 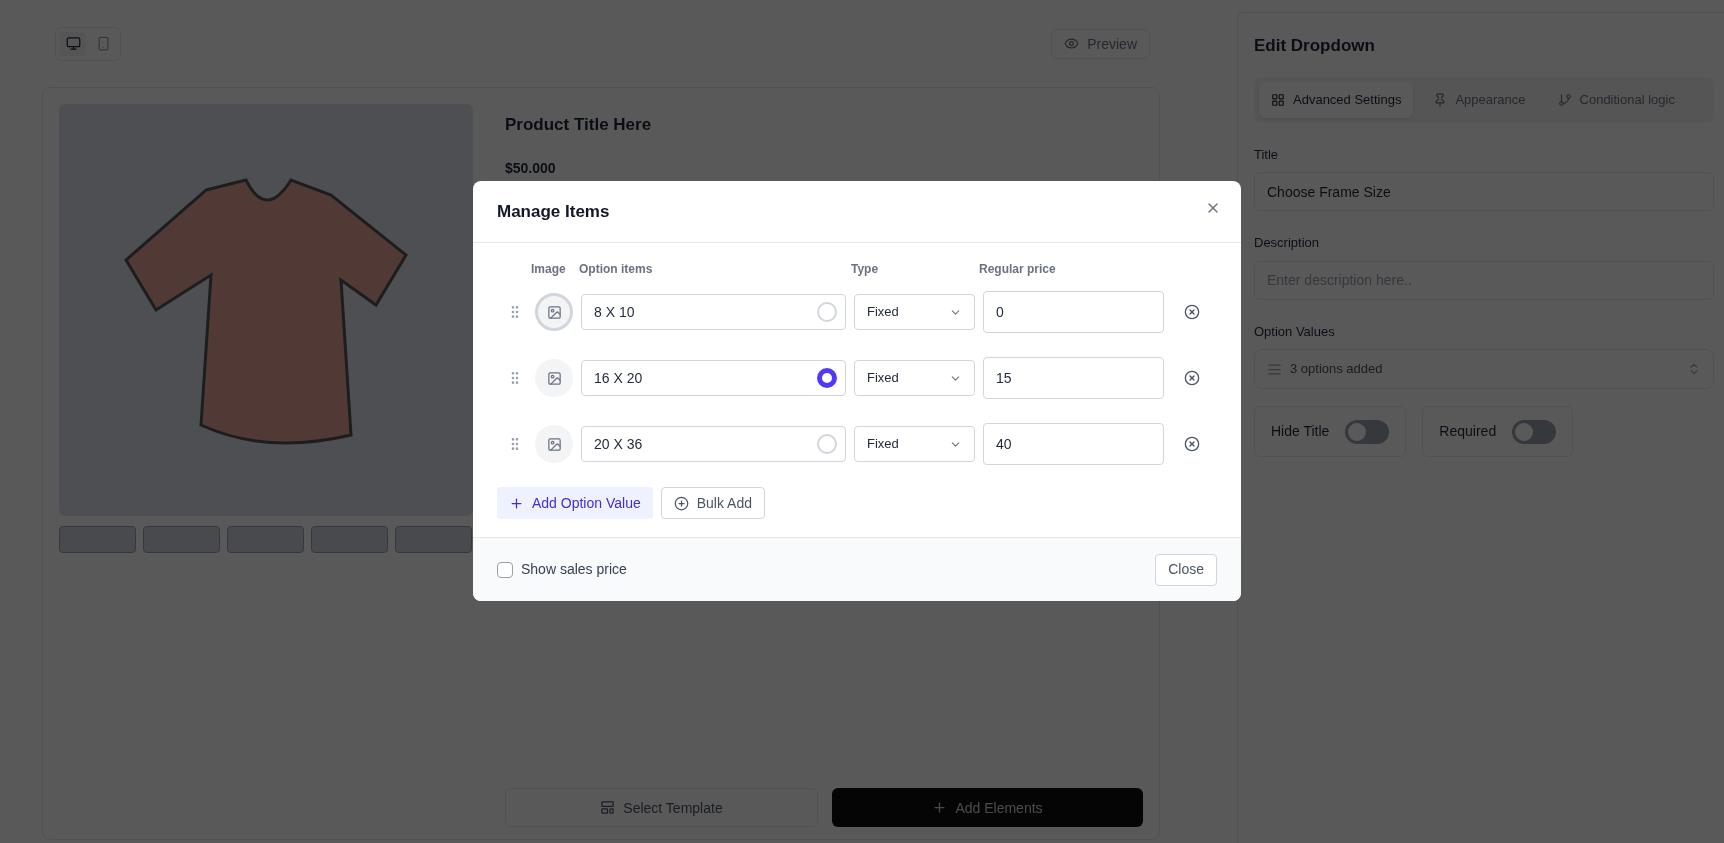 I want to click on price-input: 15, so click(x=1073, y=378).